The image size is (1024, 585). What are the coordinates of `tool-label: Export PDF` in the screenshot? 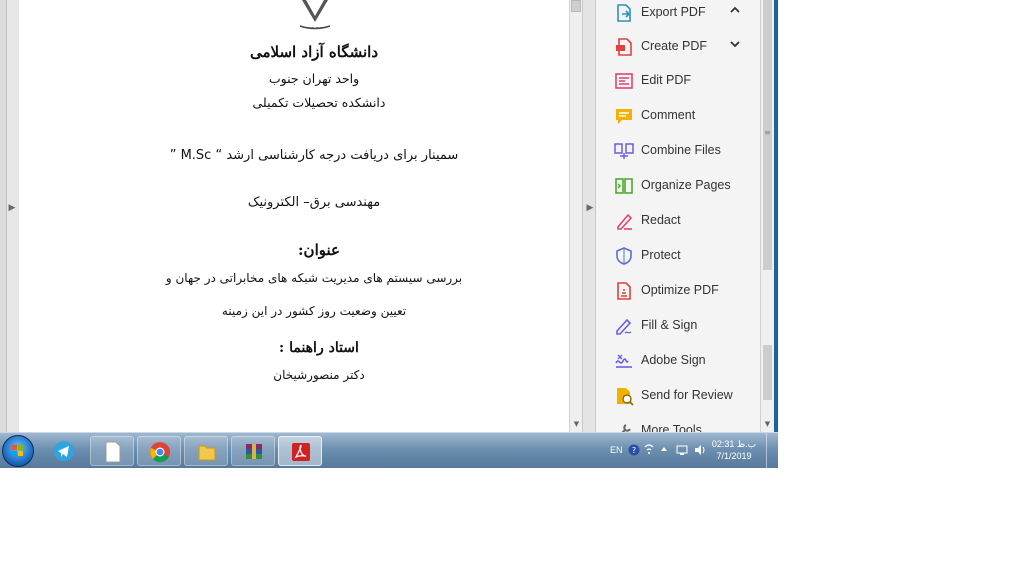 It's located at (673, 12).